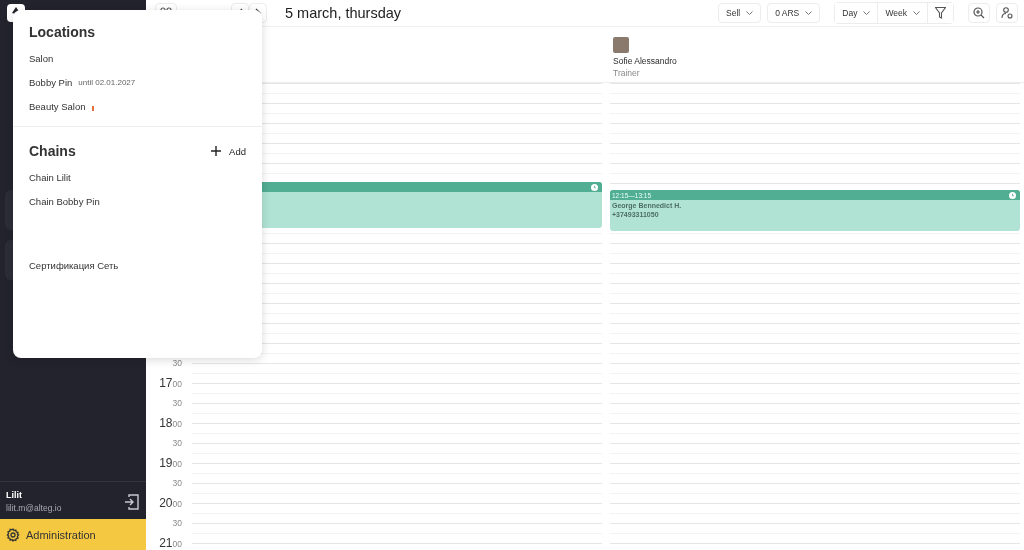 This screenshot has height=550, width=1024. I want to click on expiry-note: until 02.01.2027, so click(107, 82).